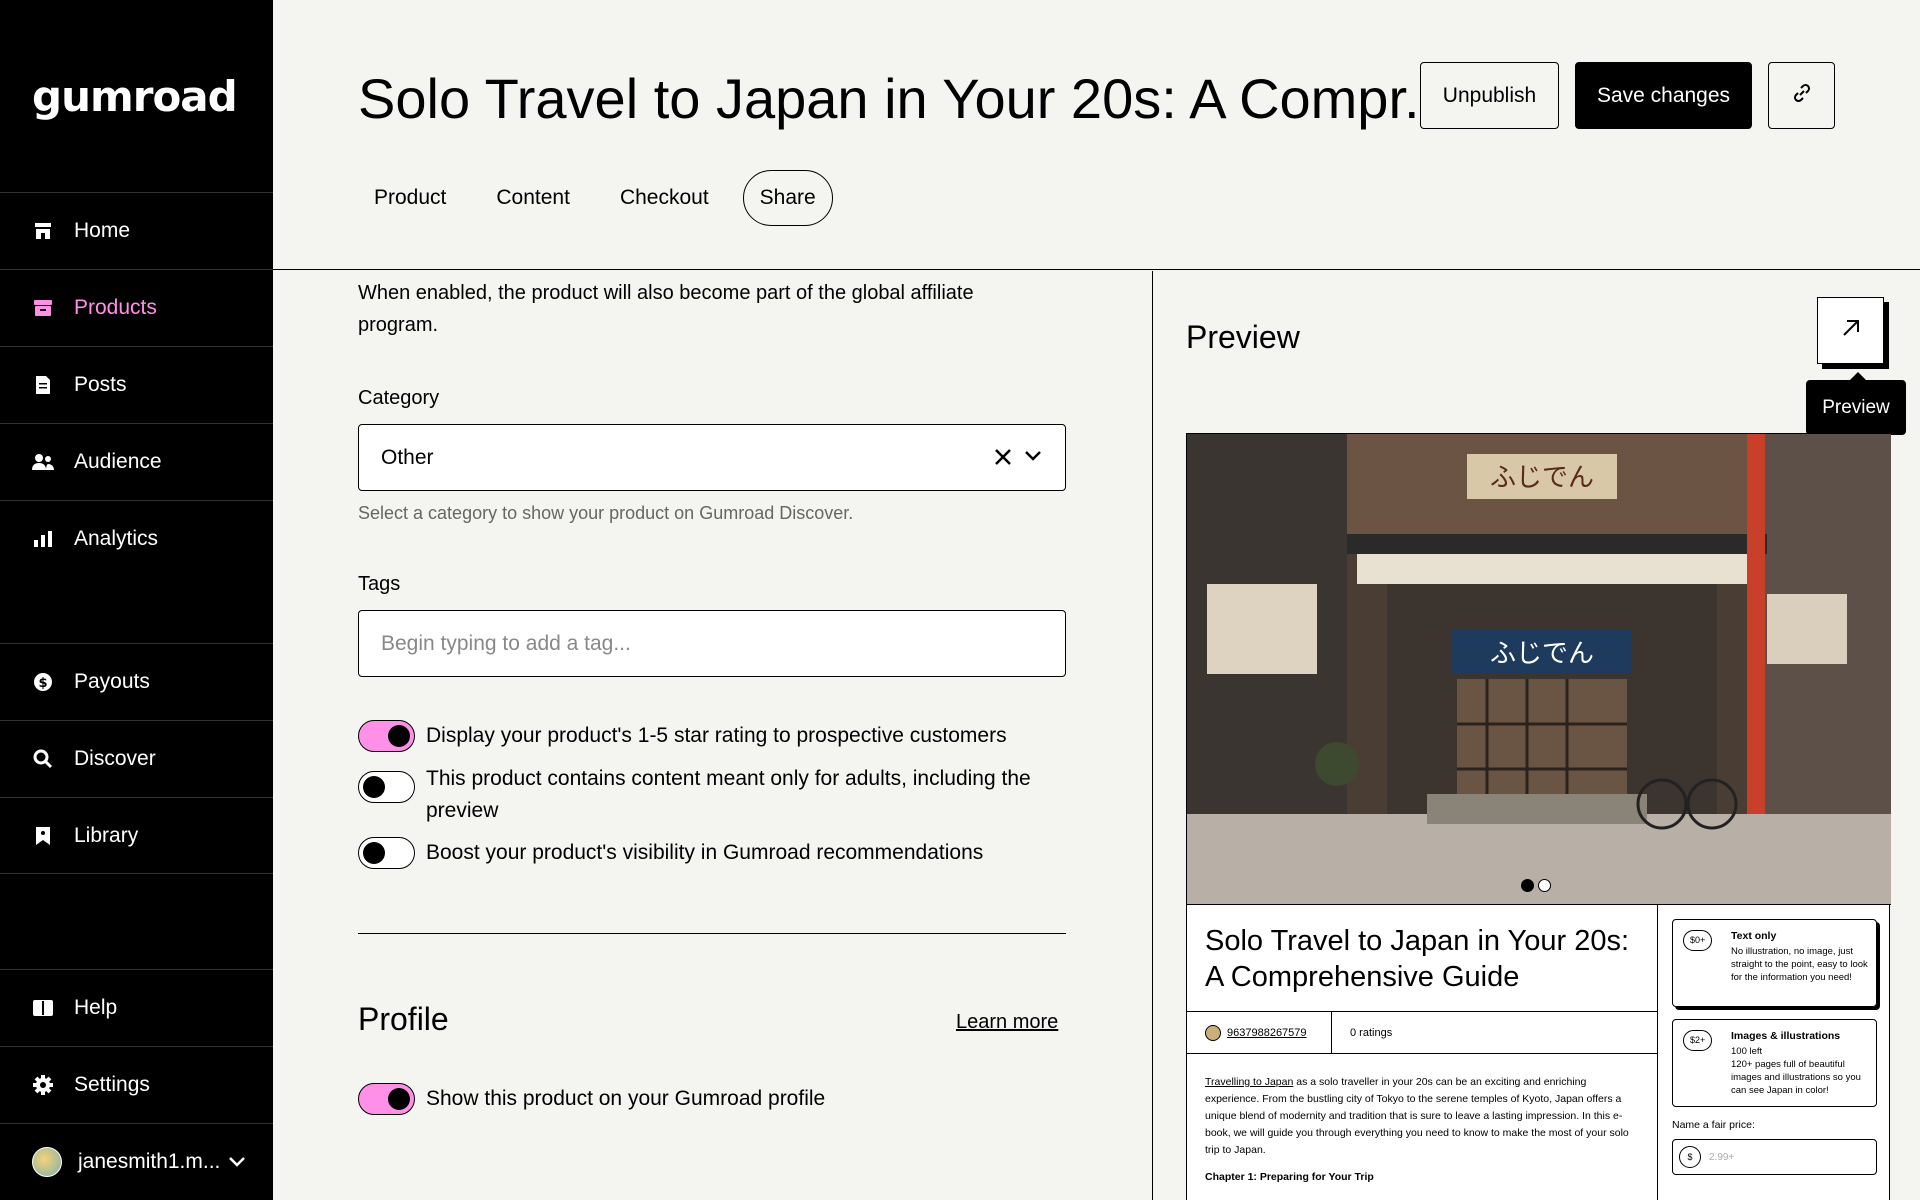  What do you see at coordinates (1690, 1157) in the screenshot?
I see `currency-badge: $` at bounding box center [1690, 1157].